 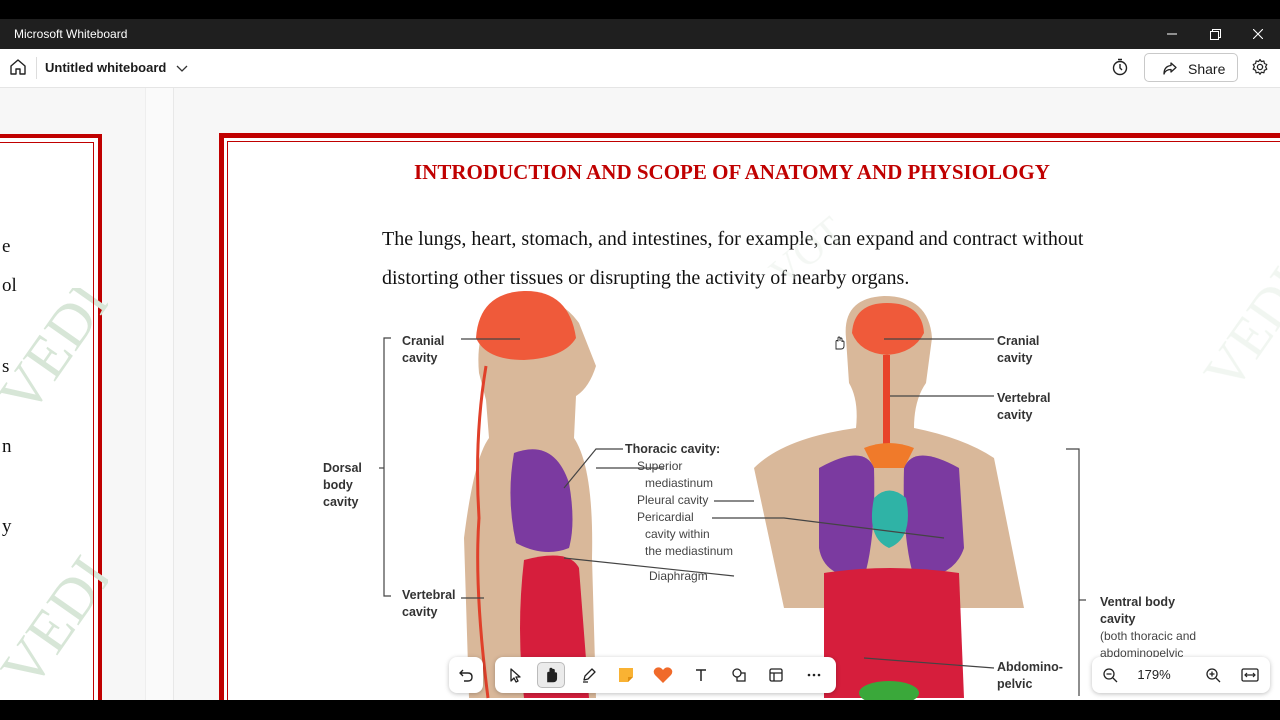 What do you see at coordinates (1138, 610) in the screenshot?
I see `label-ventral-body-cavity: Ventral body cavity` at bounding box center [1138, 610].